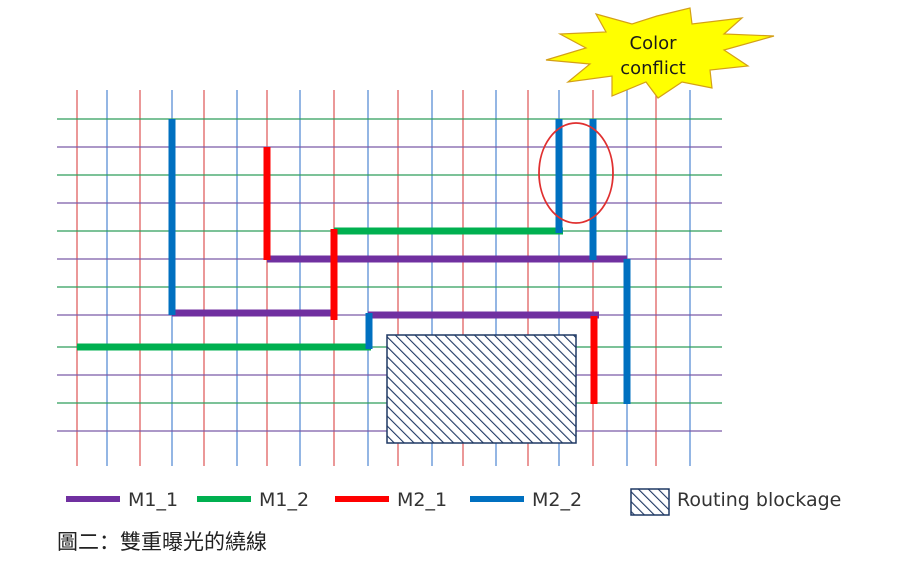 Image resolution: width=911 pixels, height=585 pixels. Describe the element at coordinates (481, 389) in the screenshot. I see `routing-blockage` at that location.